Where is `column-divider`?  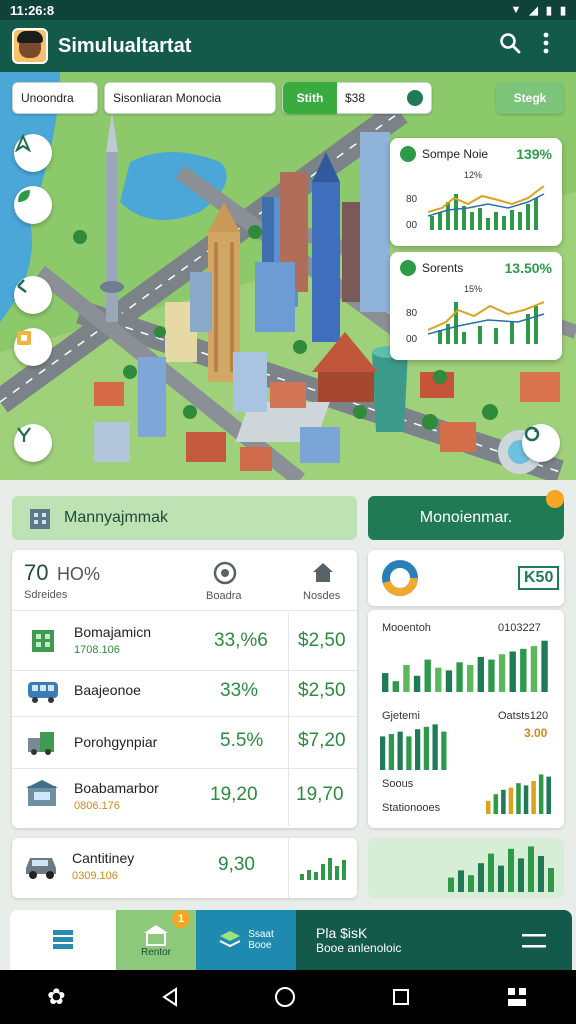 column-divider is located at coordinates (288, 868).